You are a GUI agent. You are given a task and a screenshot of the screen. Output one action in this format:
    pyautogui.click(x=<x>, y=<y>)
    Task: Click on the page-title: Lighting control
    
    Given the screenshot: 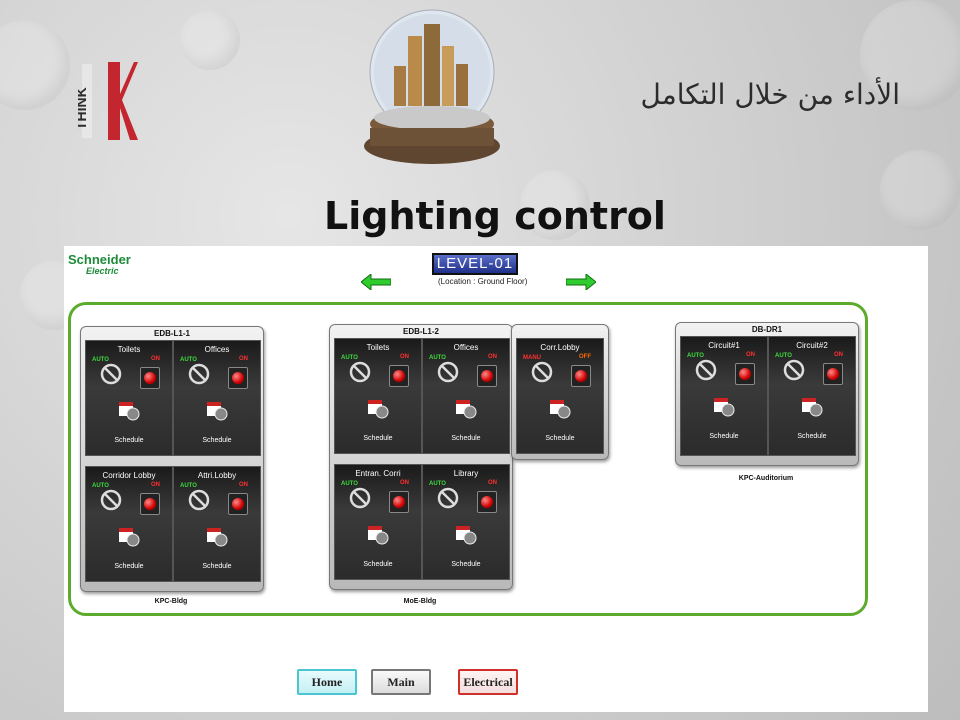 What is the action you would take?
    pyautogui.click(x=495, y=216)
    